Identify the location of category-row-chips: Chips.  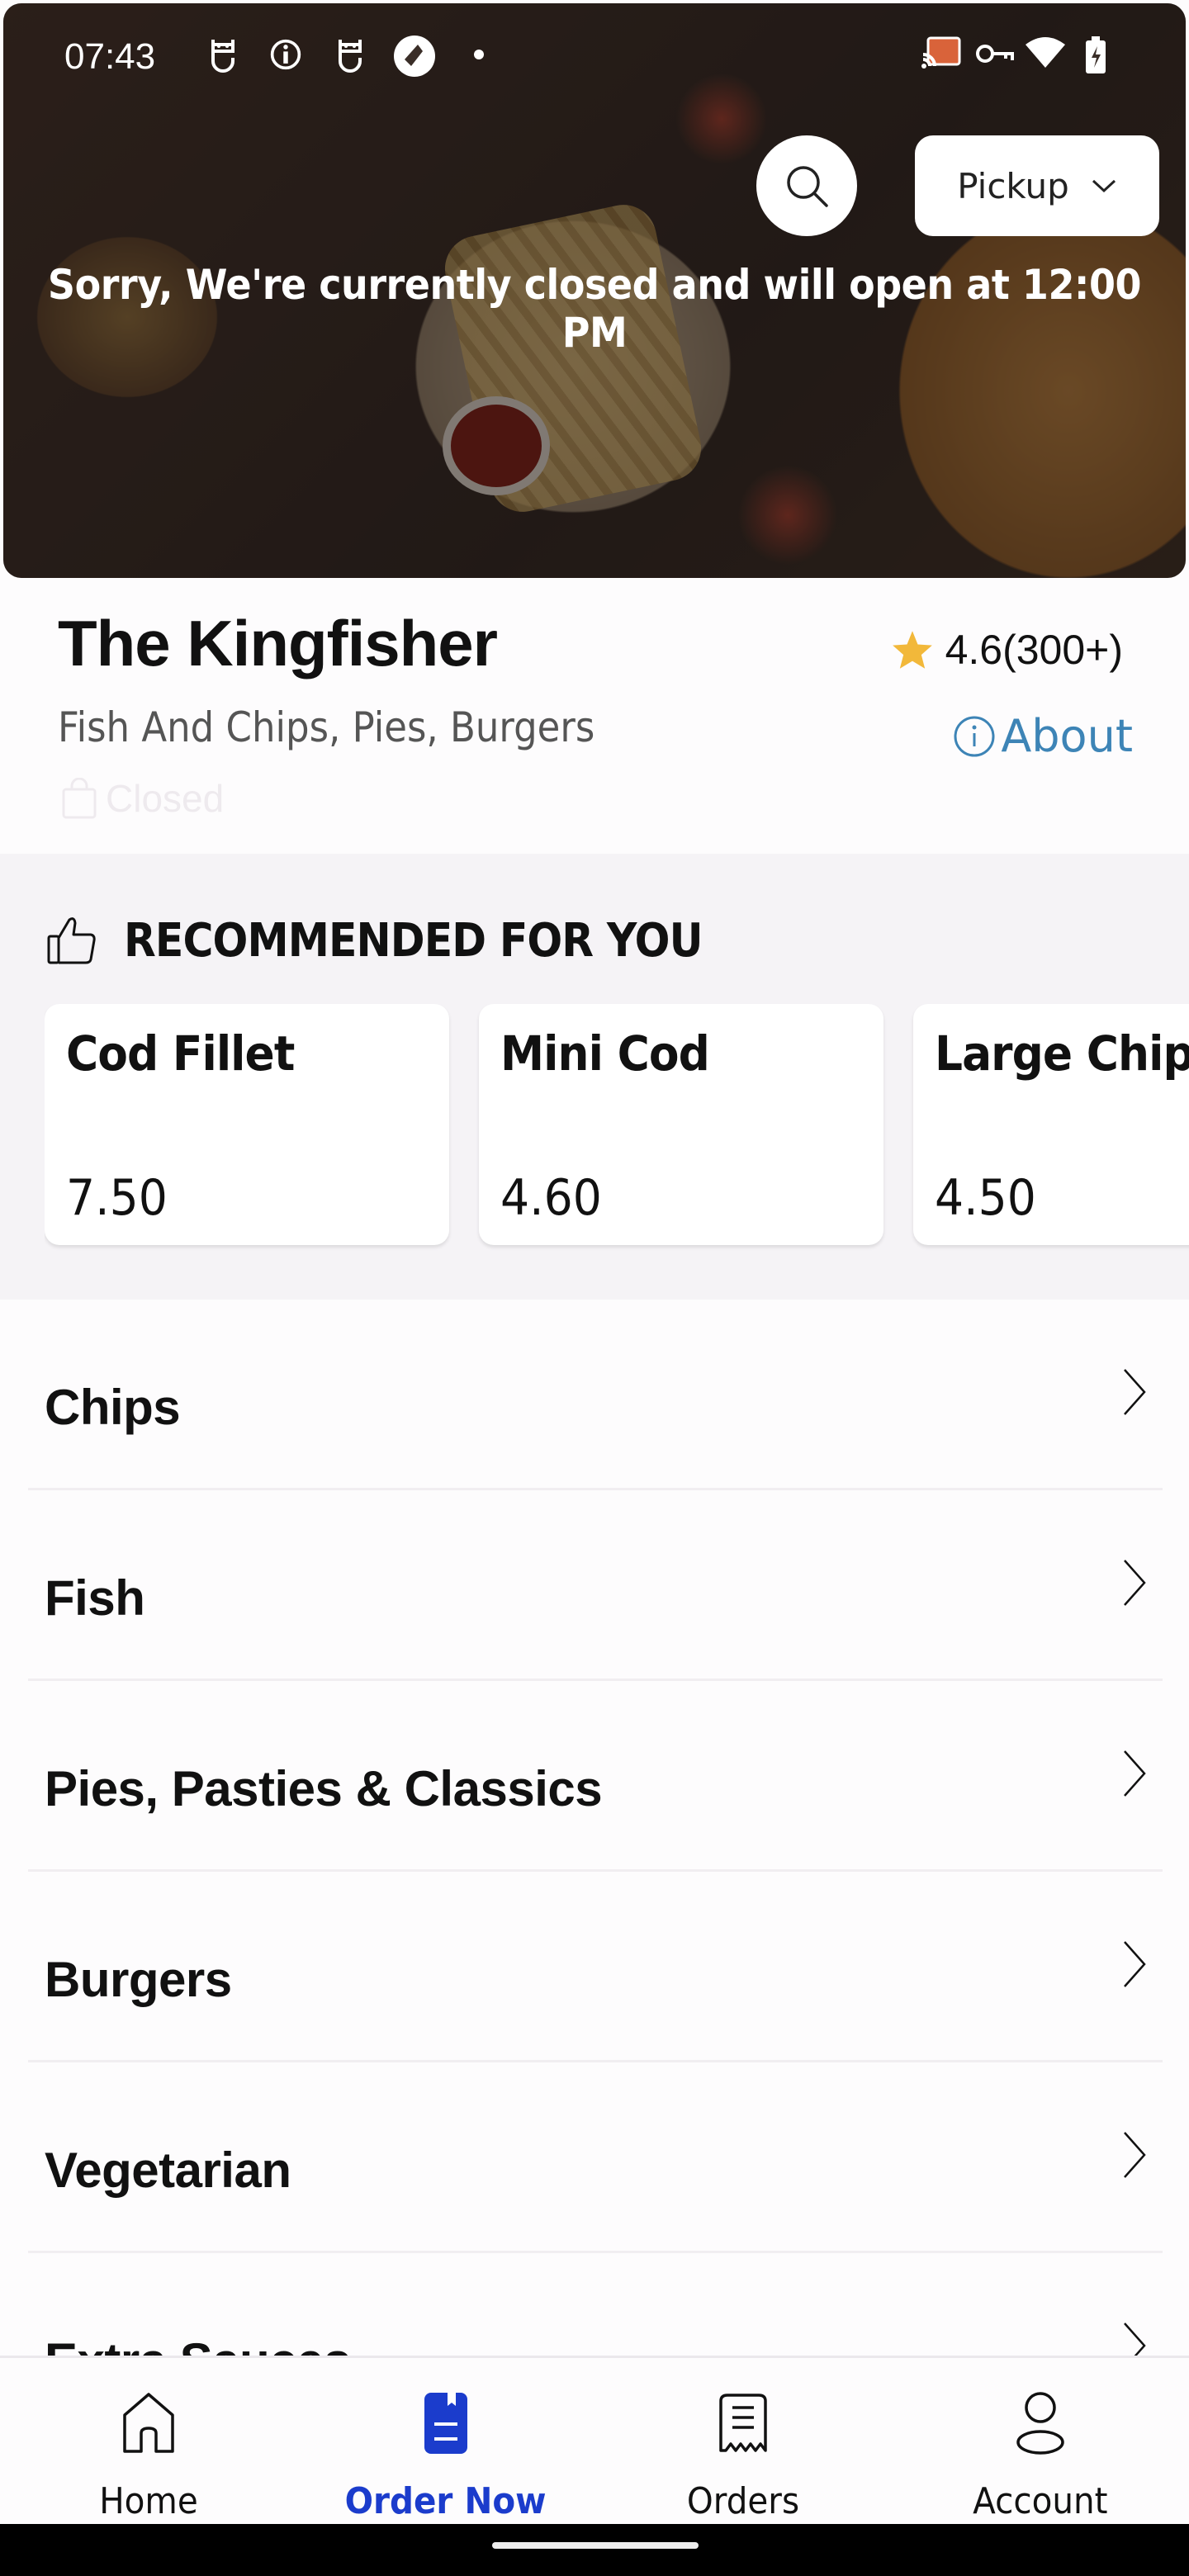
(595, 1395).